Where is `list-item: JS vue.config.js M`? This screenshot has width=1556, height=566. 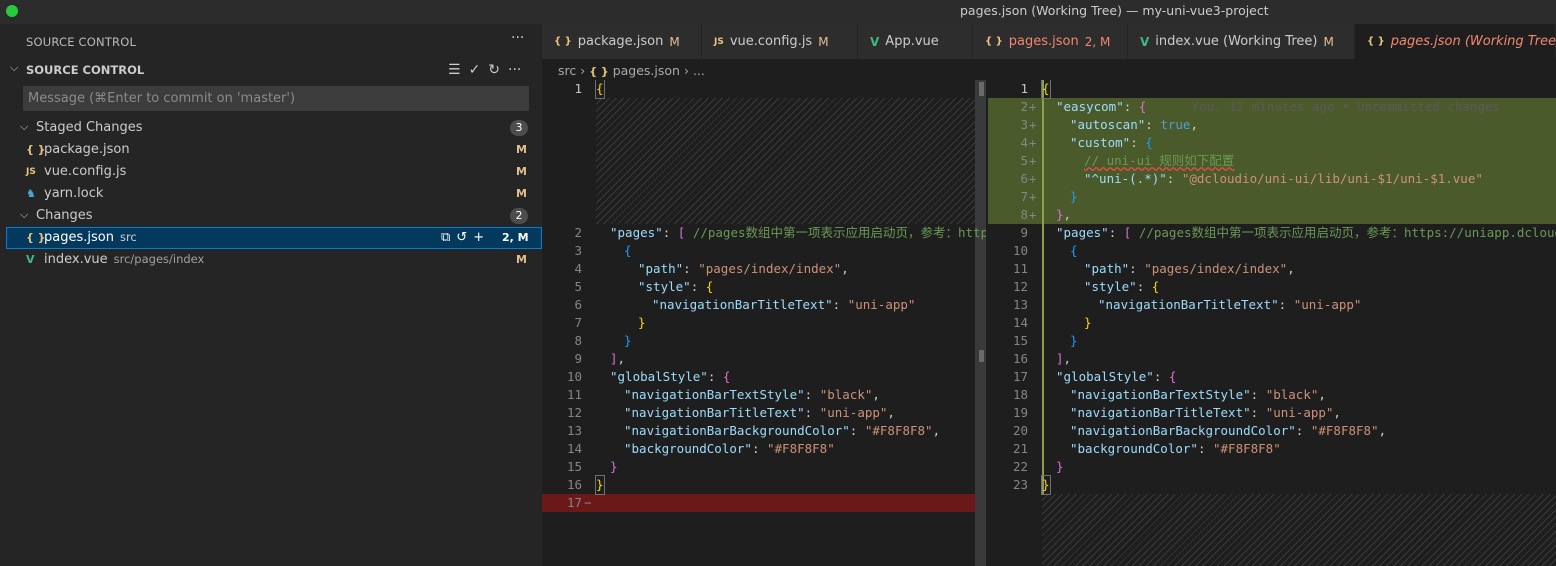
list-item: JS vue.config.js M is located at coordinates (274, 172).